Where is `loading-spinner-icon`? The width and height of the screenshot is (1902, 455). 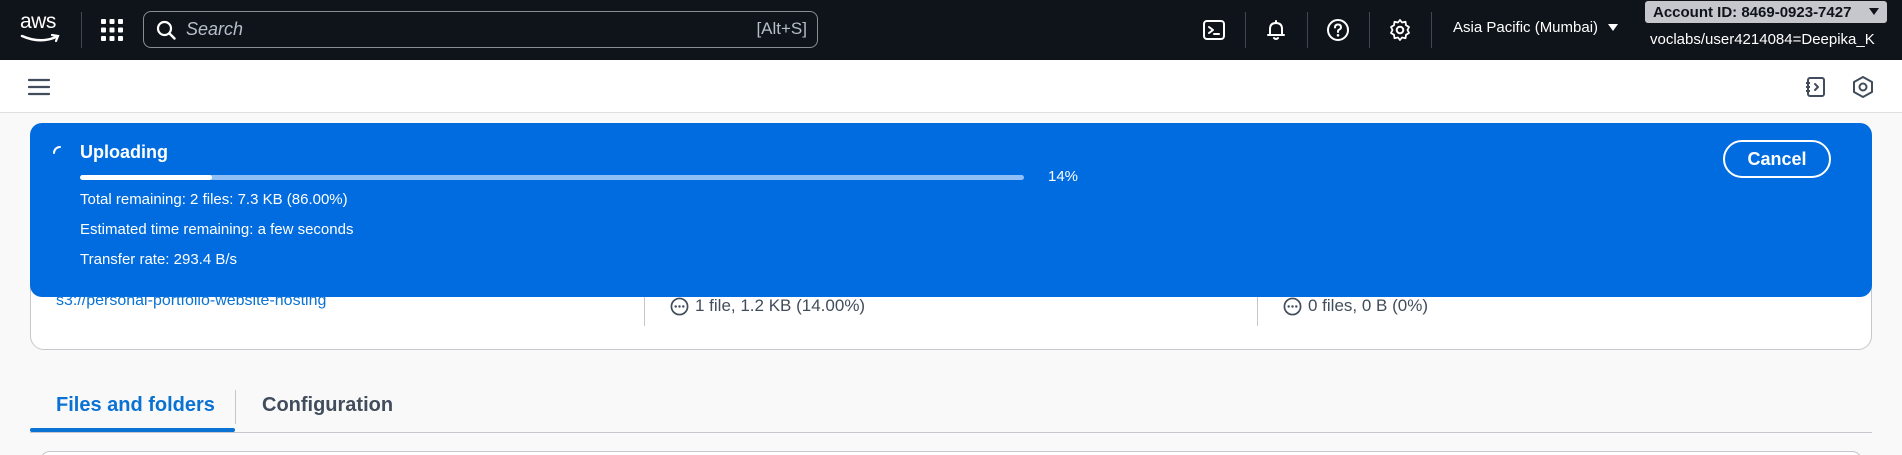 loading-spinner-icon is located at coordinates (57, 150).